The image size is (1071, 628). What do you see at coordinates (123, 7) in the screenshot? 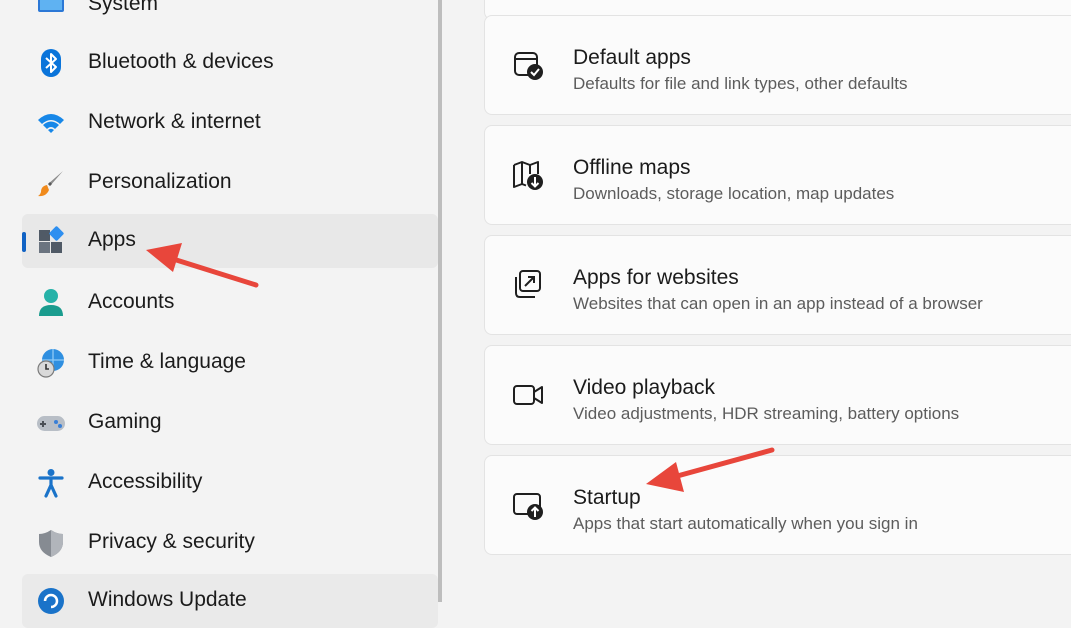
I see `sidebar-item-label: System` at bounding box center [123, 7].